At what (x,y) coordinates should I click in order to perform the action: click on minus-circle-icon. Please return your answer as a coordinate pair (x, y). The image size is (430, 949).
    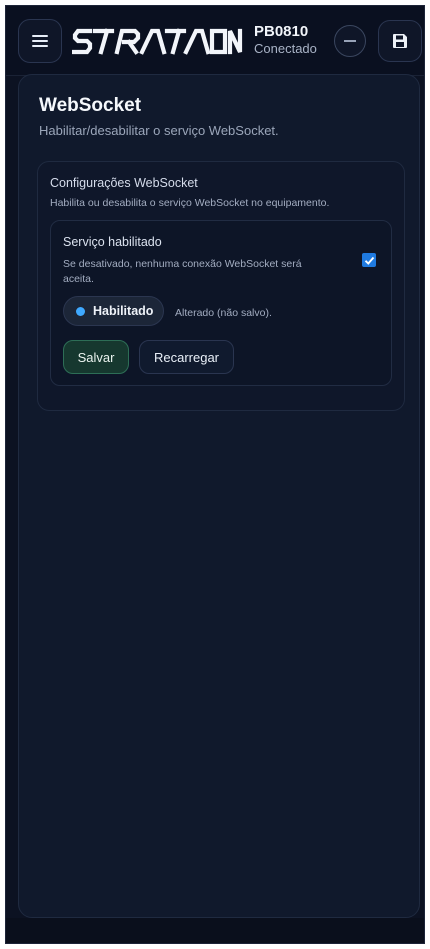
    Looking at the image, I should click on (350, 41).